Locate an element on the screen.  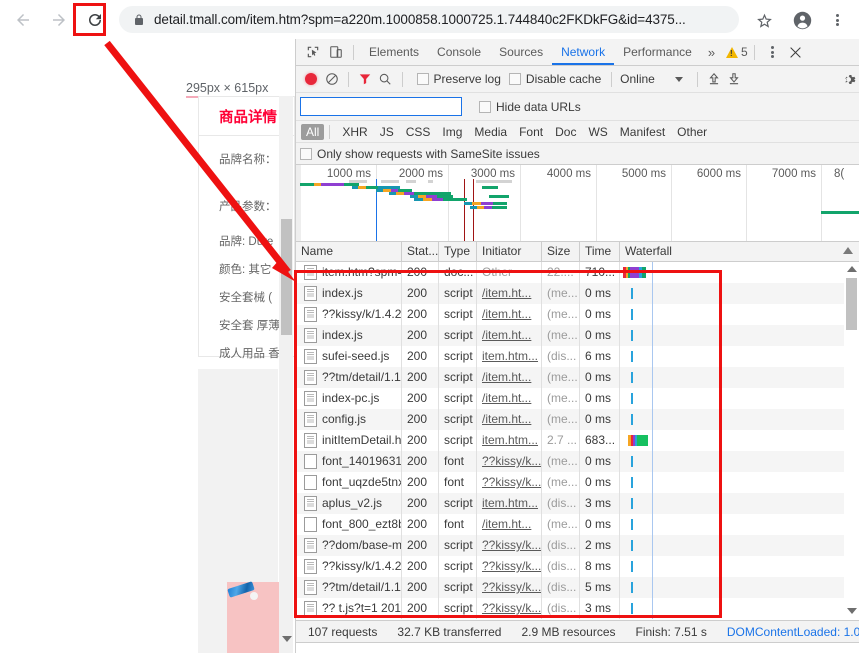
tab-sources: Sources is located at coordinates (521, 52).